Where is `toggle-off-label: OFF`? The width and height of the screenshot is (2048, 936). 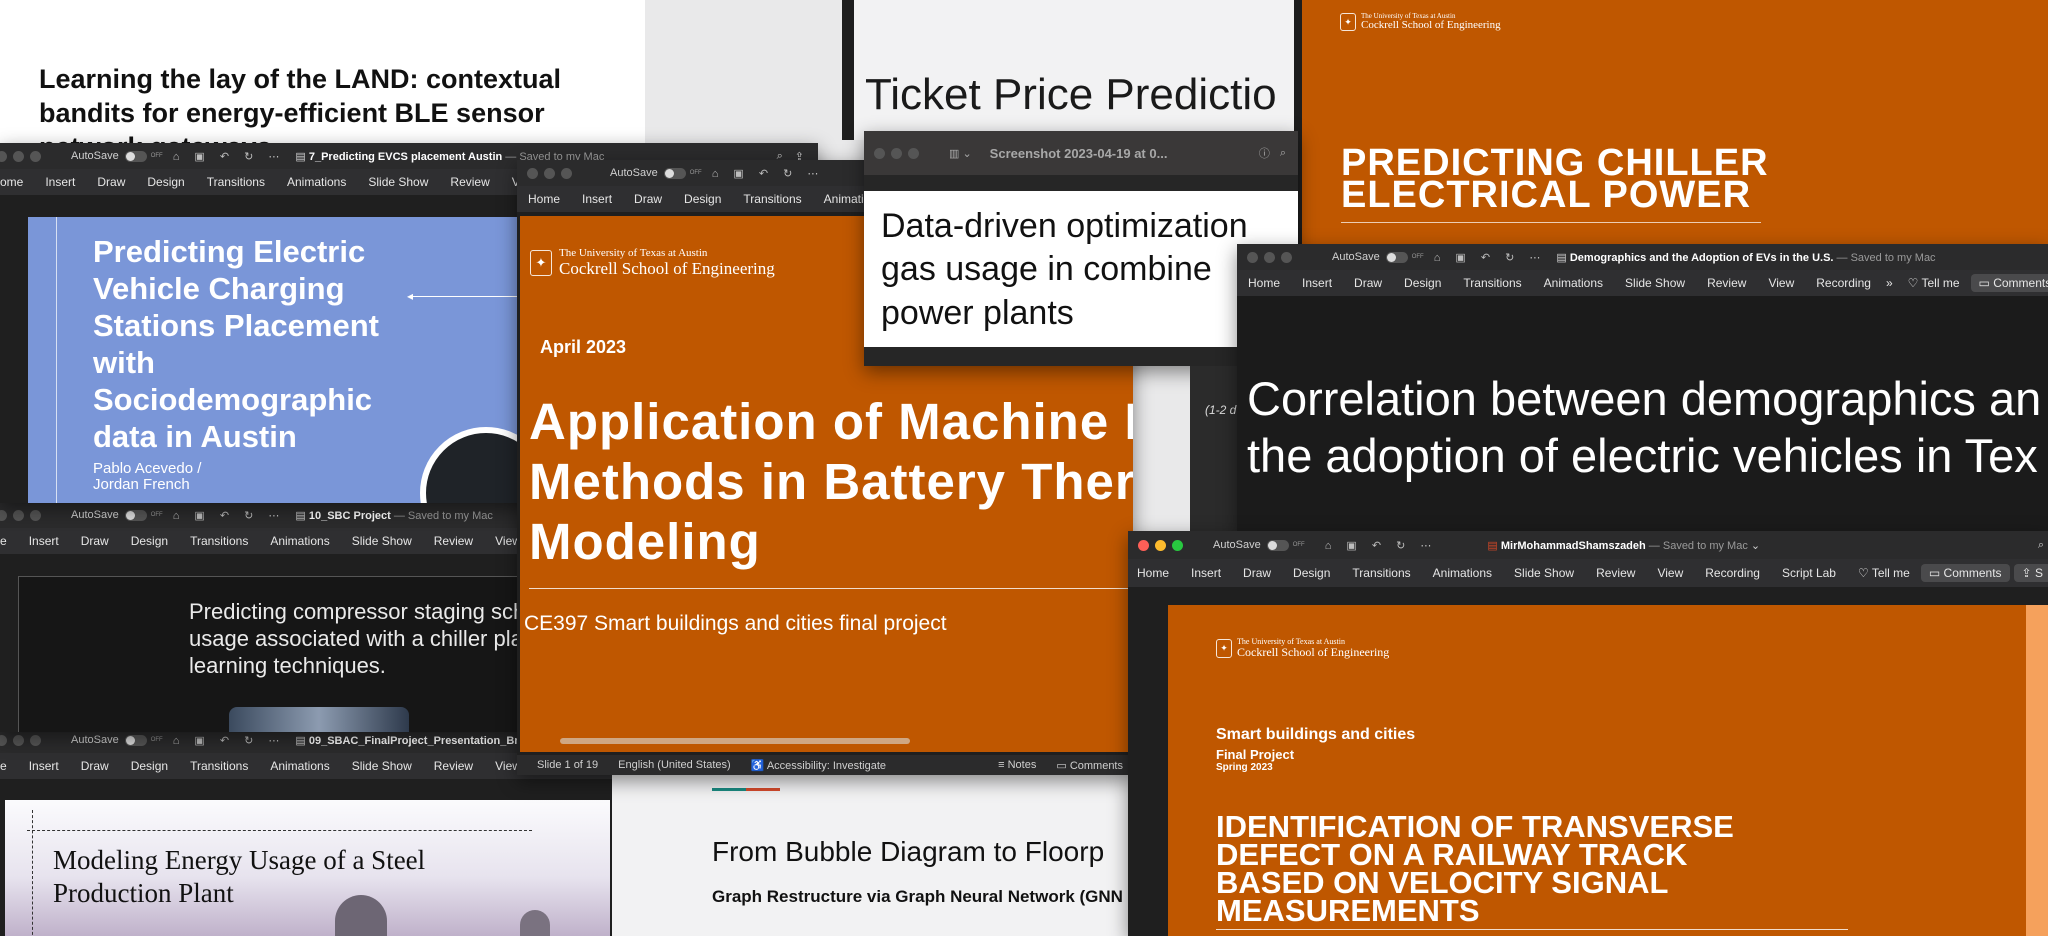 toggle-off-label: OFF is located at coordinates (156, 515).